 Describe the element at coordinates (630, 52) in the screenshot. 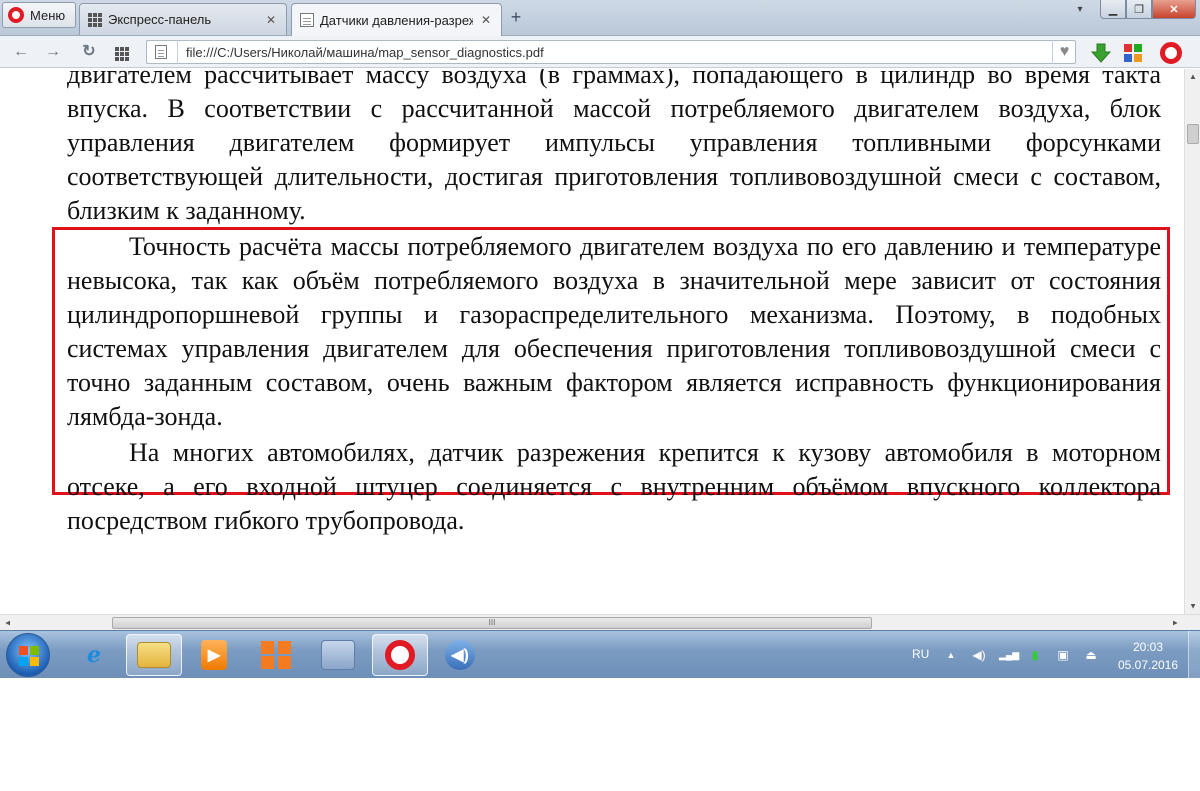

I see `url-input` at that location.